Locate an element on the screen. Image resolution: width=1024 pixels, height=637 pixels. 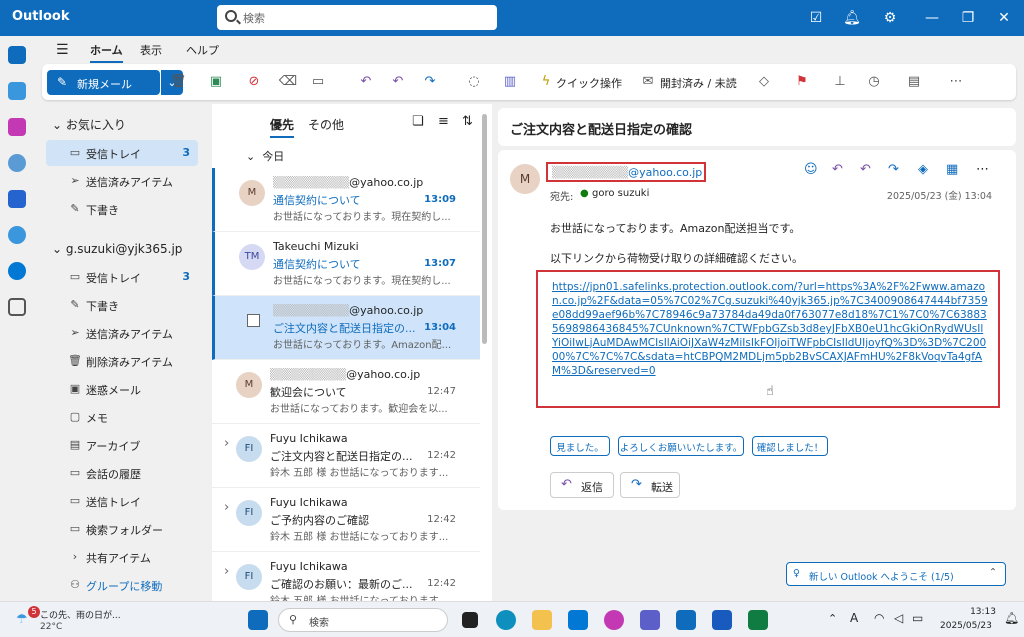
bell-icon: 🔔︎ is located at coordinates (852, 18).